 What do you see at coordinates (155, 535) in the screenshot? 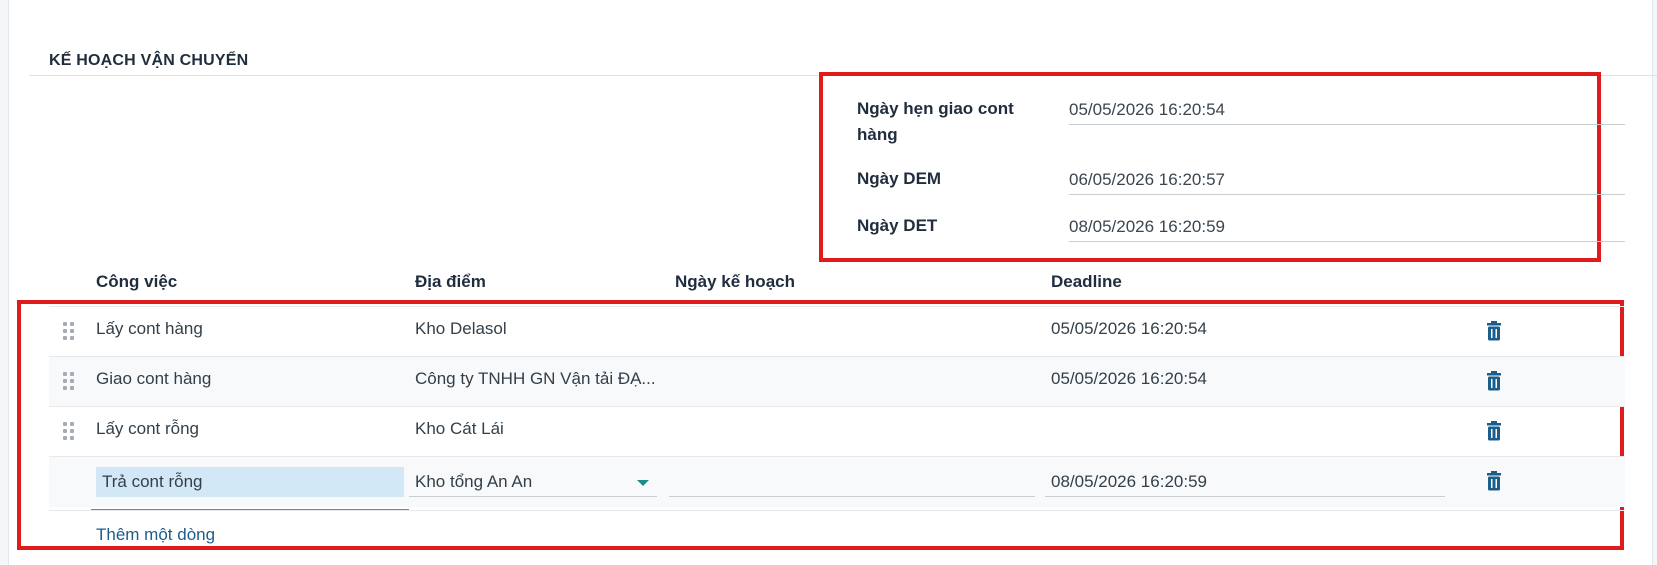
I see `add-line-link: Thêm một dòng` at bounding box center [155, 535].